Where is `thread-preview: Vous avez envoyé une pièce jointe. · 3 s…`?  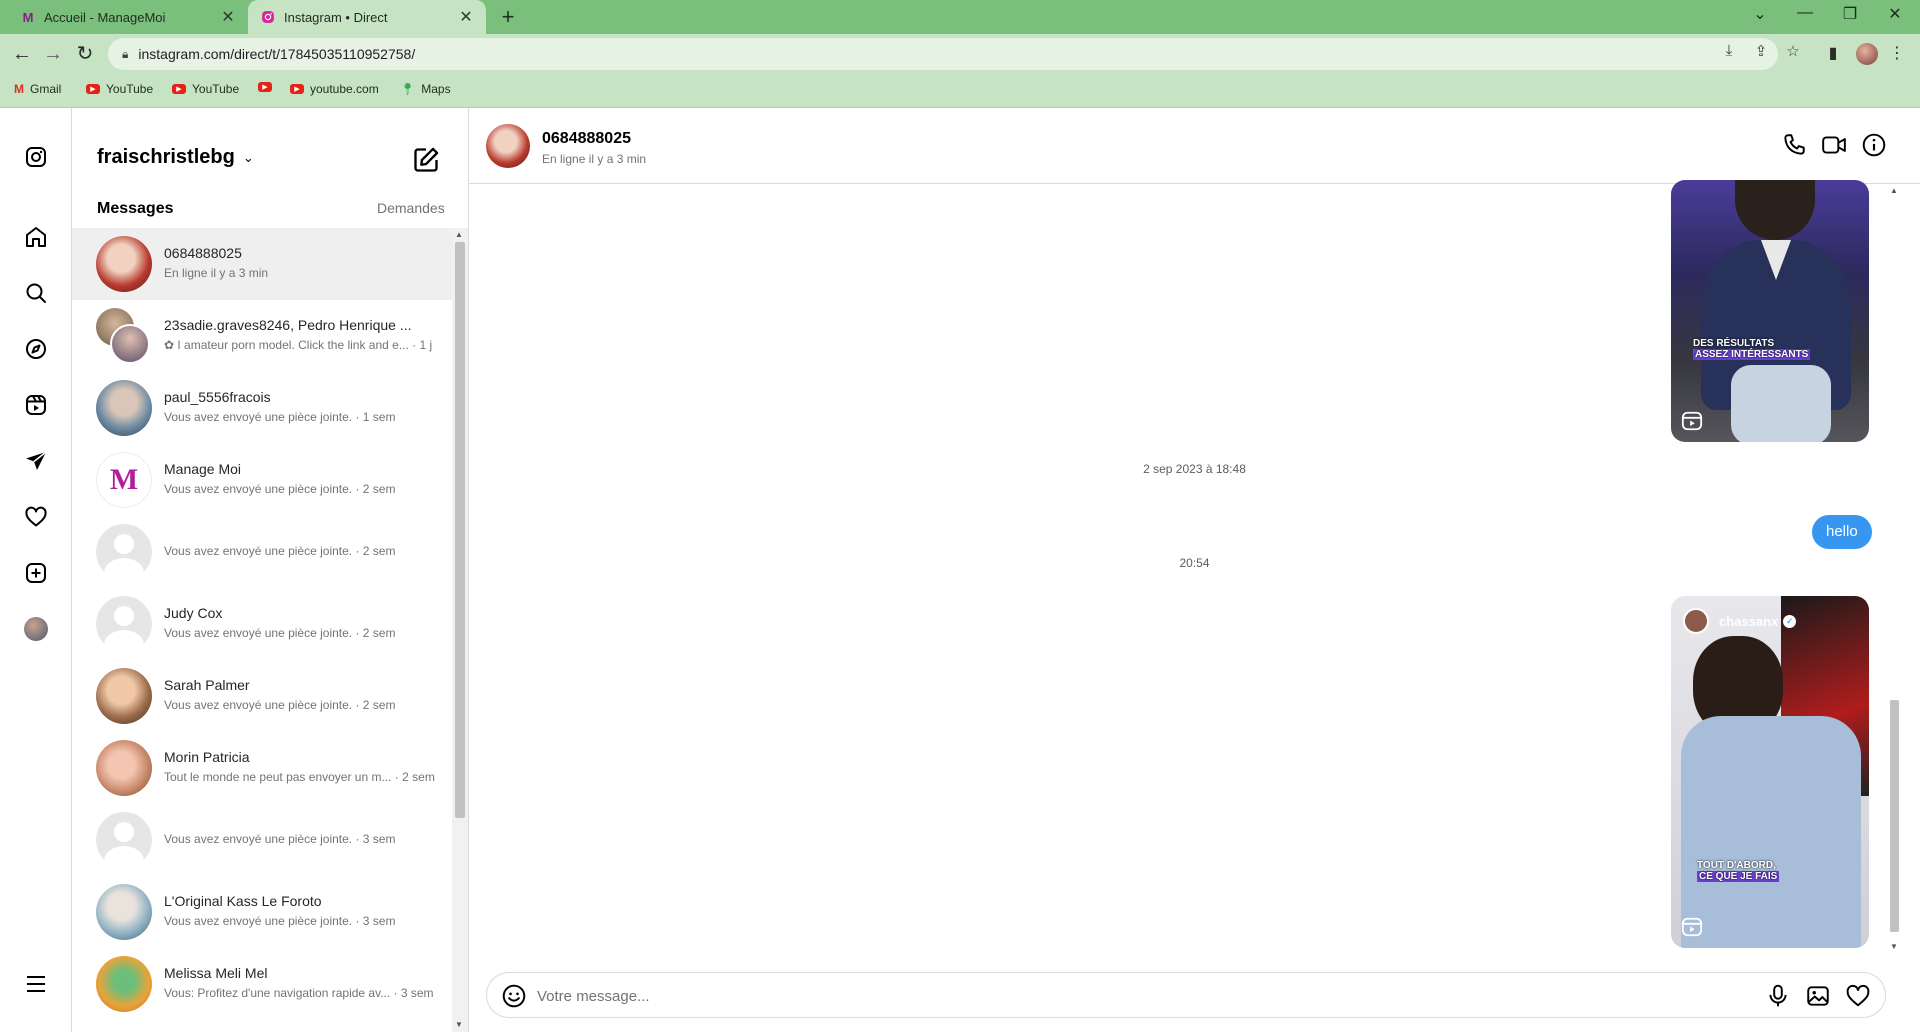
thread-preview: Vous avez envoyé une pièce jointe. · 3 s… is located at coordinates (280, 839).